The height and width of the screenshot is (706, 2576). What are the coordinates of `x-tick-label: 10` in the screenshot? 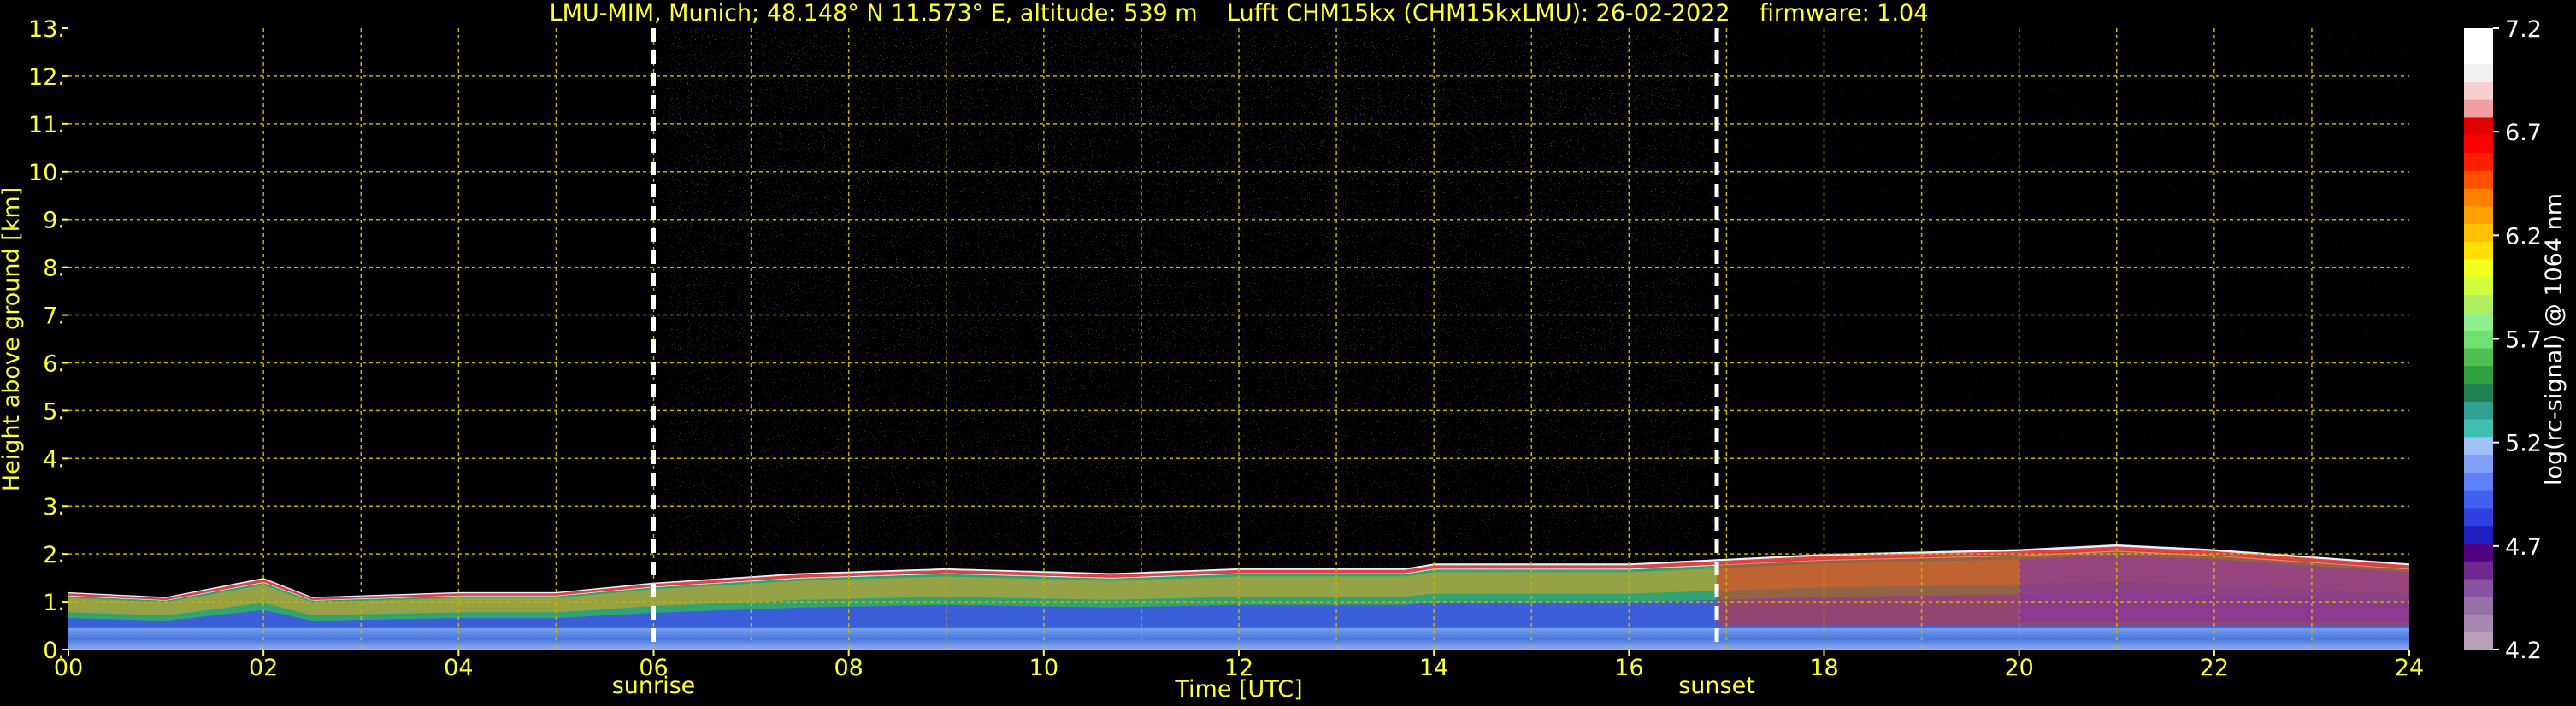 It's located at (1043, 668).